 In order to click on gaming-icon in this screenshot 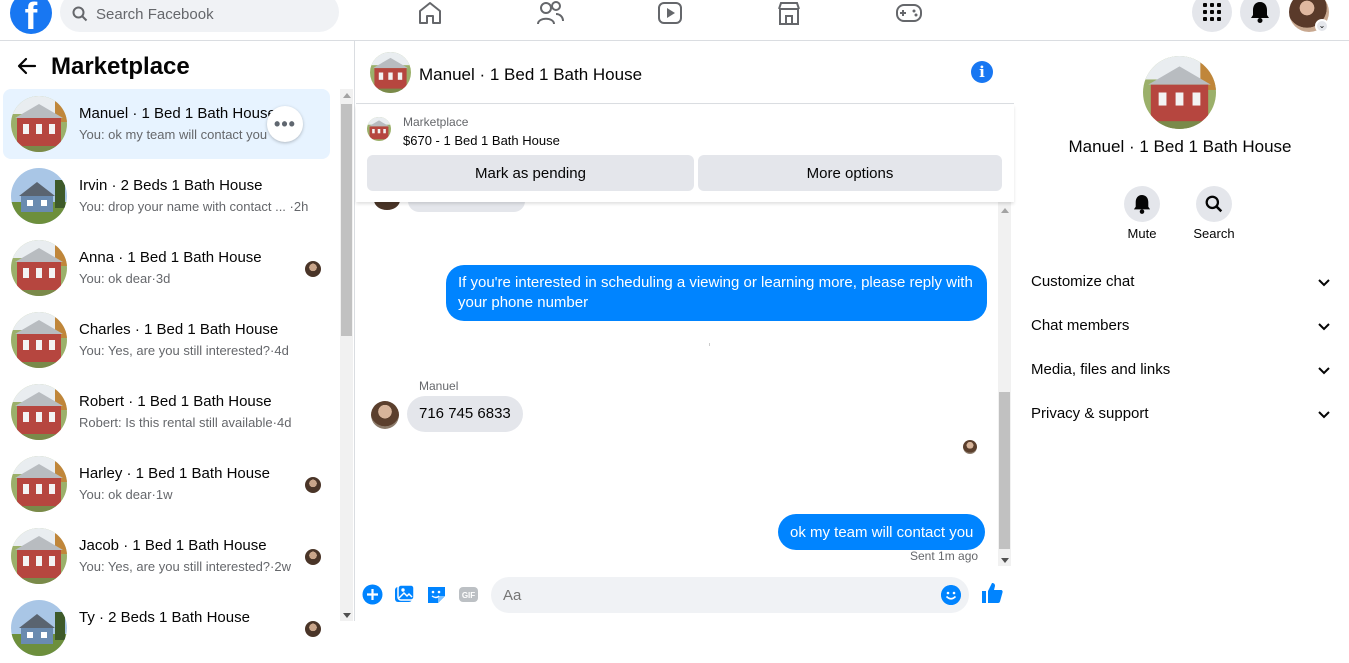, I will do `click(909, 13)`.